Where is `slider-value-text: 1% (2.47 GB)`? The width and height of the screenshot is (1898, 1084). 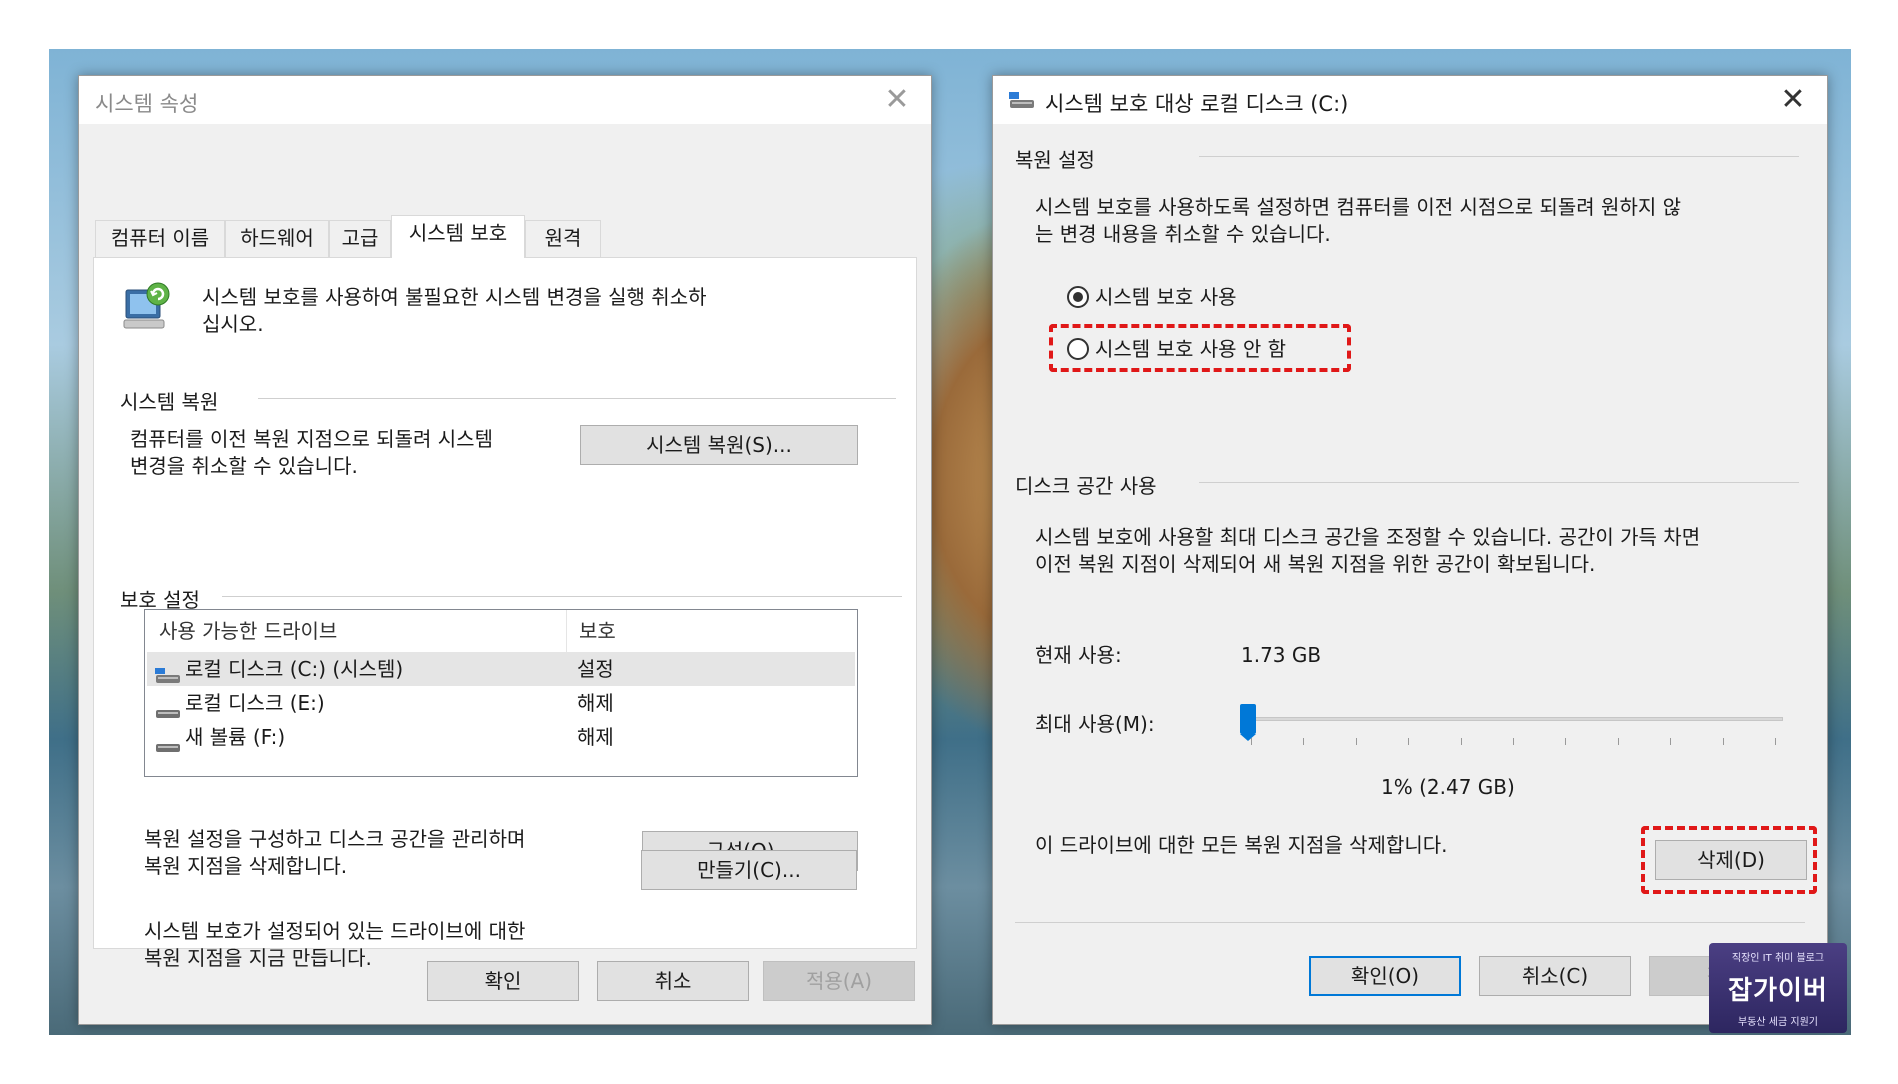
slider-value-text: 1% (2.47 GB) is located at coordinates (1448, 787).